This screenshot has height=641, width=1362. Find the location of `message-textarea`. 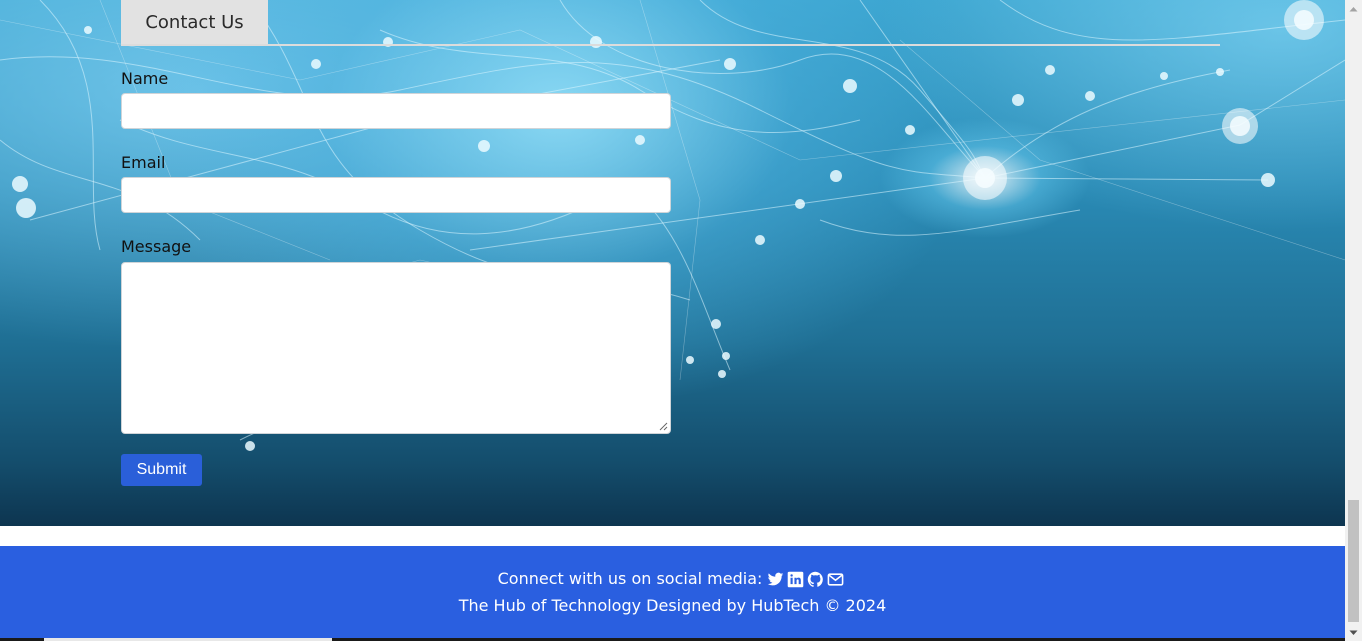

message-textarea is located at coordinates (396, 348).